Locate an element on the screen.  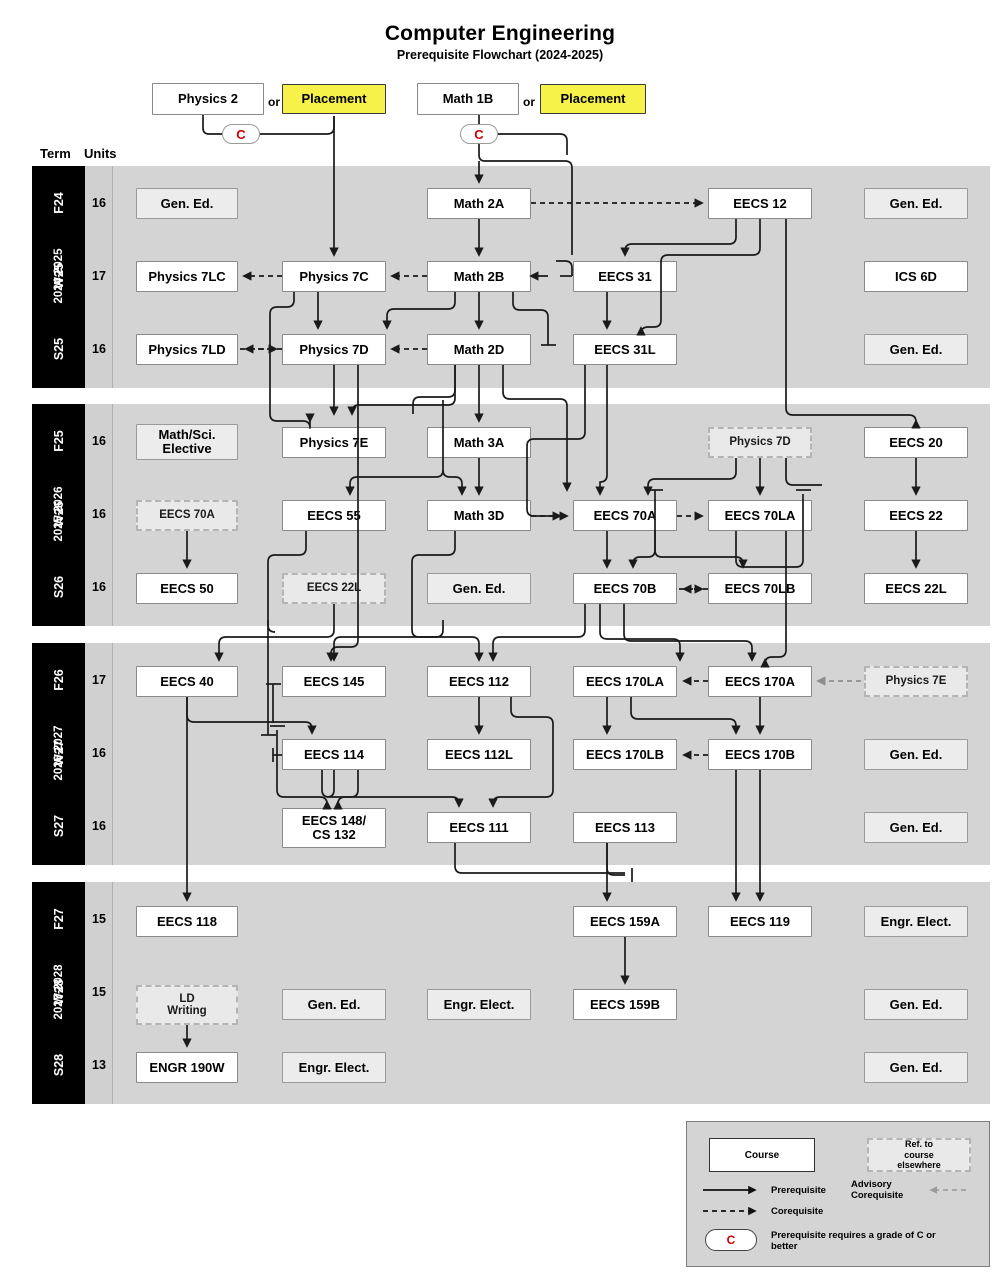
course-box-math-1b: Math 1B is located at coordinates (468, 99).